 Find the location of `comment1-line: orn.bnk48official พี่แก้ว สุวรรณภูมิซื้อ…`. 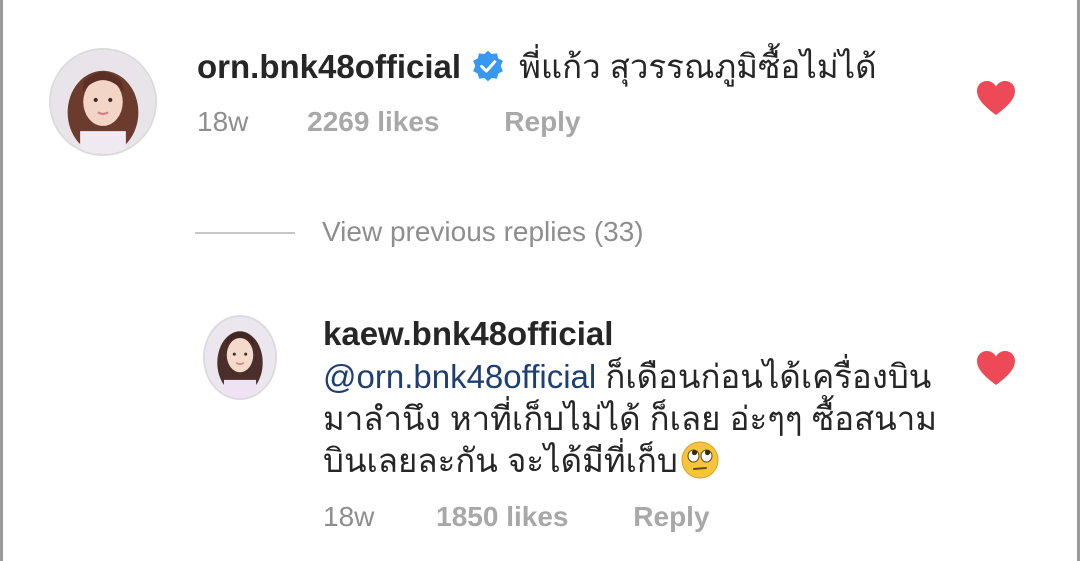

comment1-line: orn.bnk48official พี่แก้ว สุวรรณภูมิซื้อ… is located at coordinates (537, 67).